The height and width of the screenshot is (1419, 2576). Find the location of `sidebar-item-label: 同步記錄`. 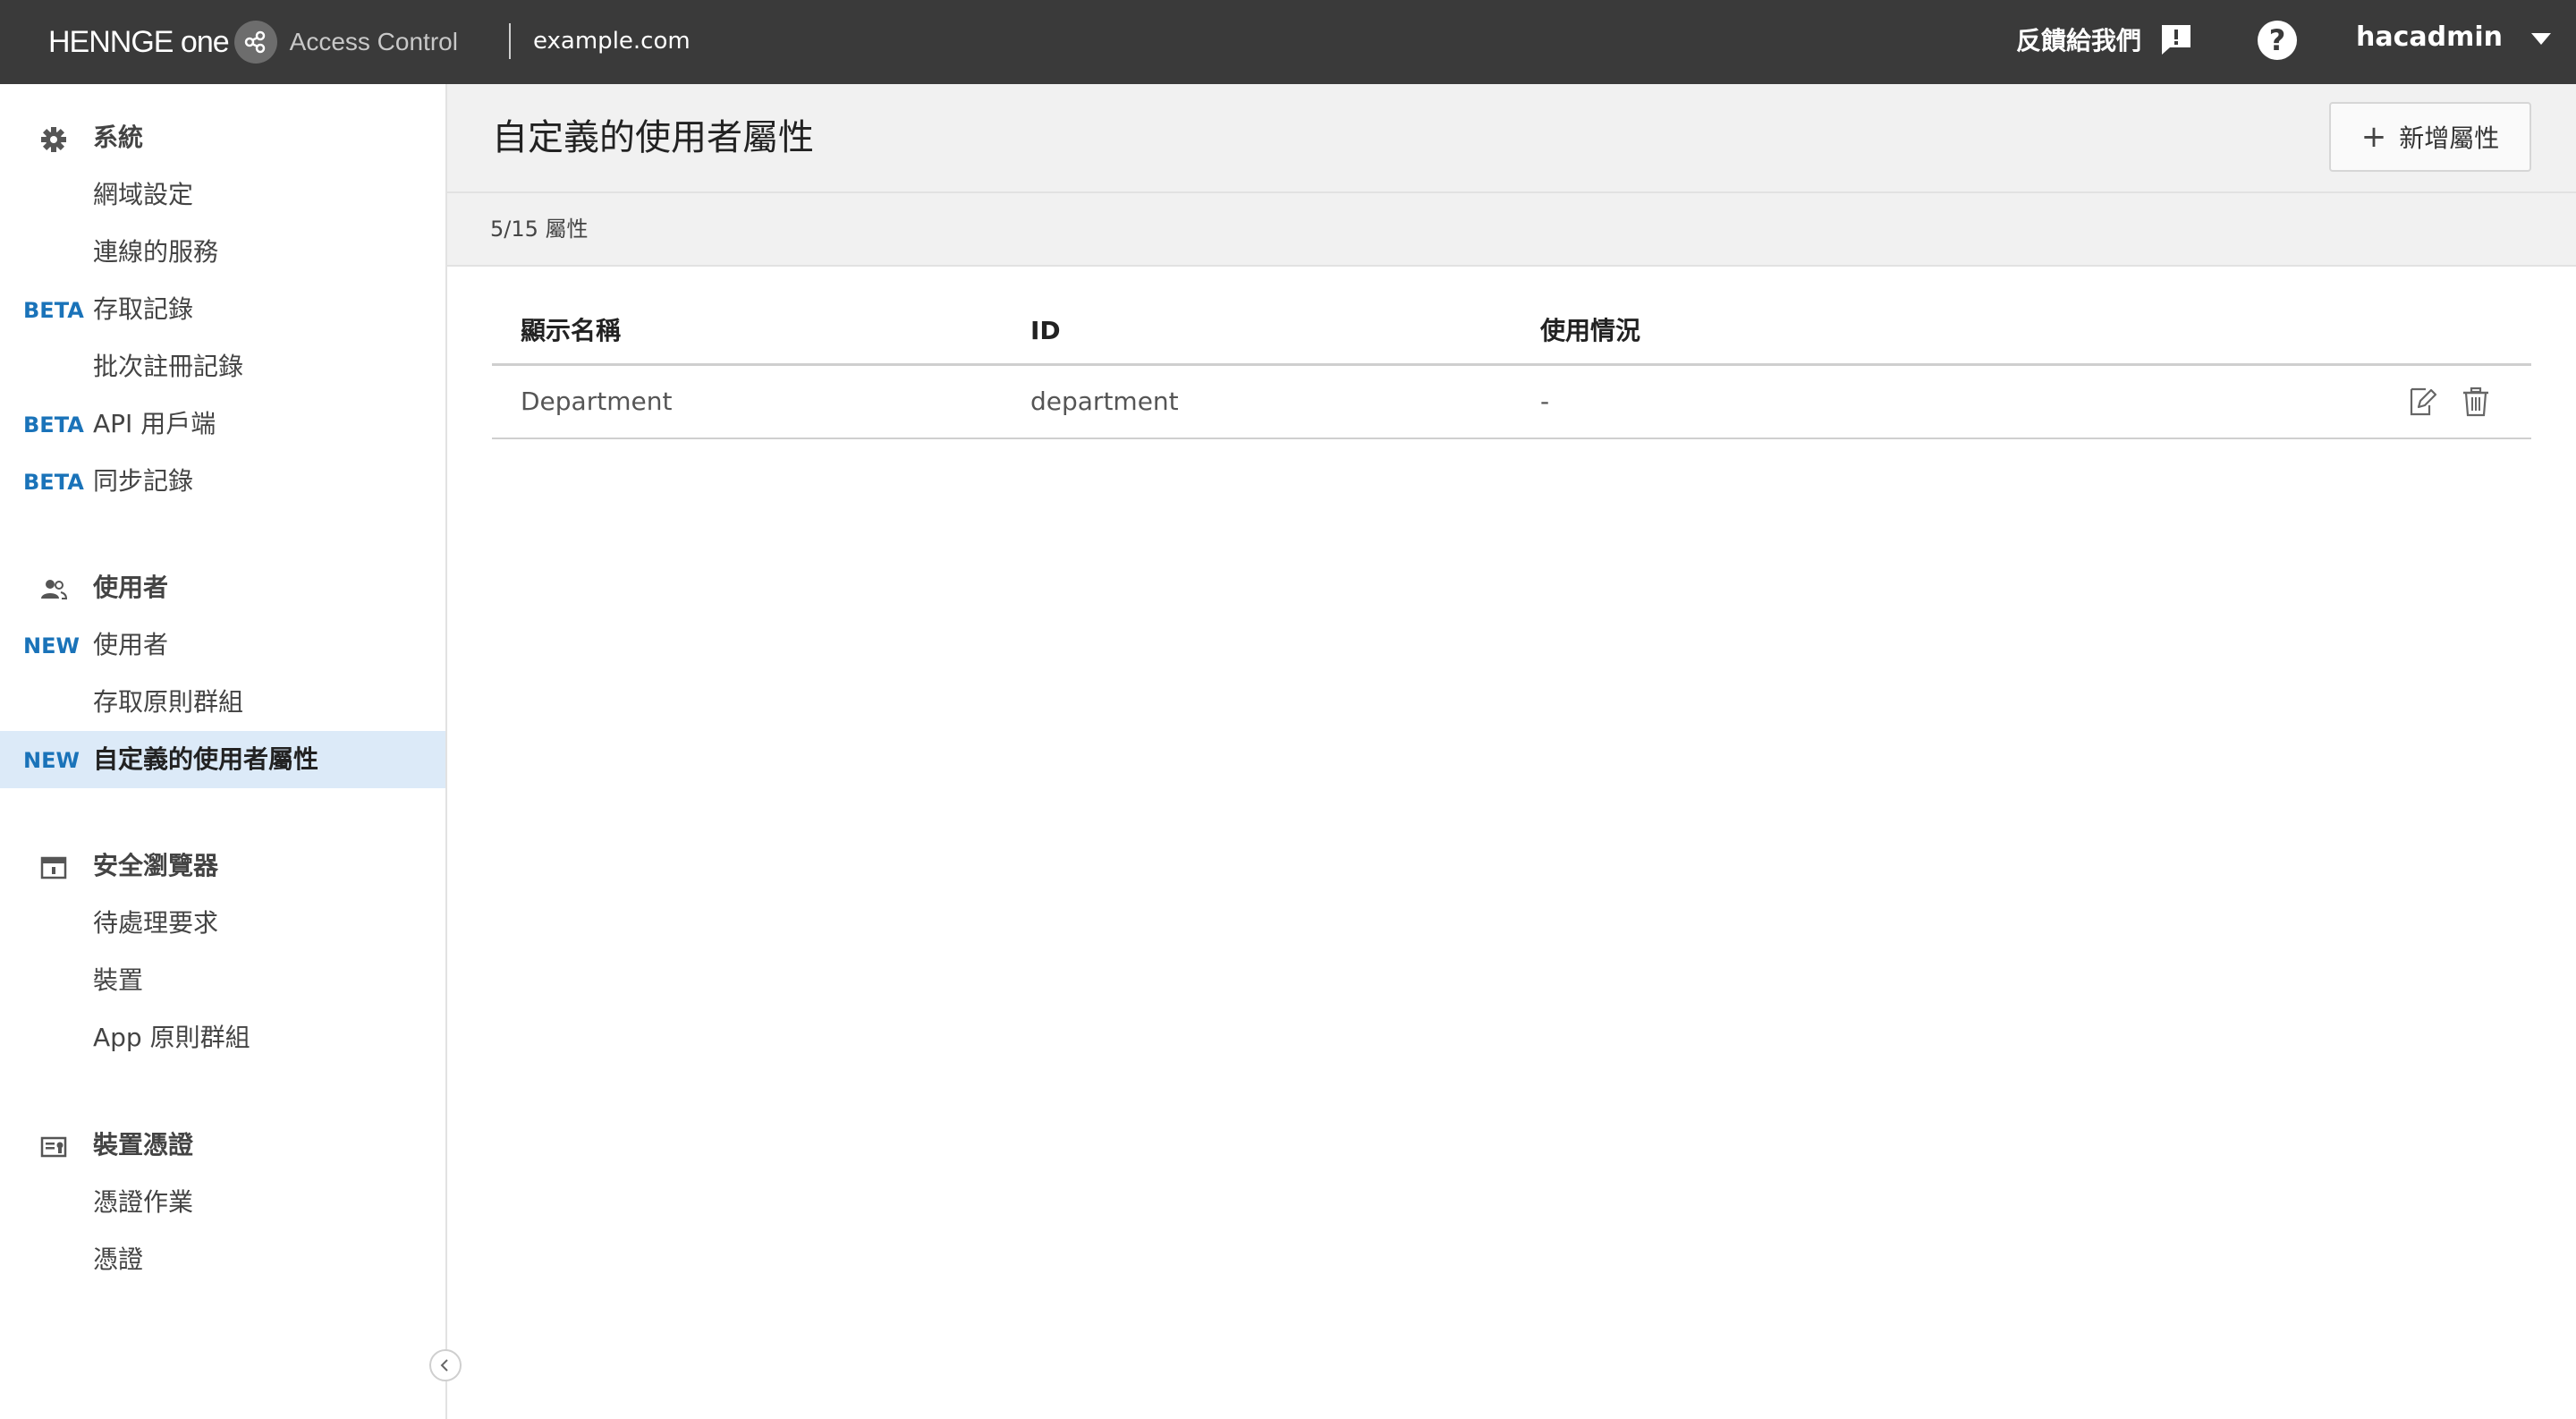

sidebar-item-label: 同步記錄 is located at coordinates (143, 481).